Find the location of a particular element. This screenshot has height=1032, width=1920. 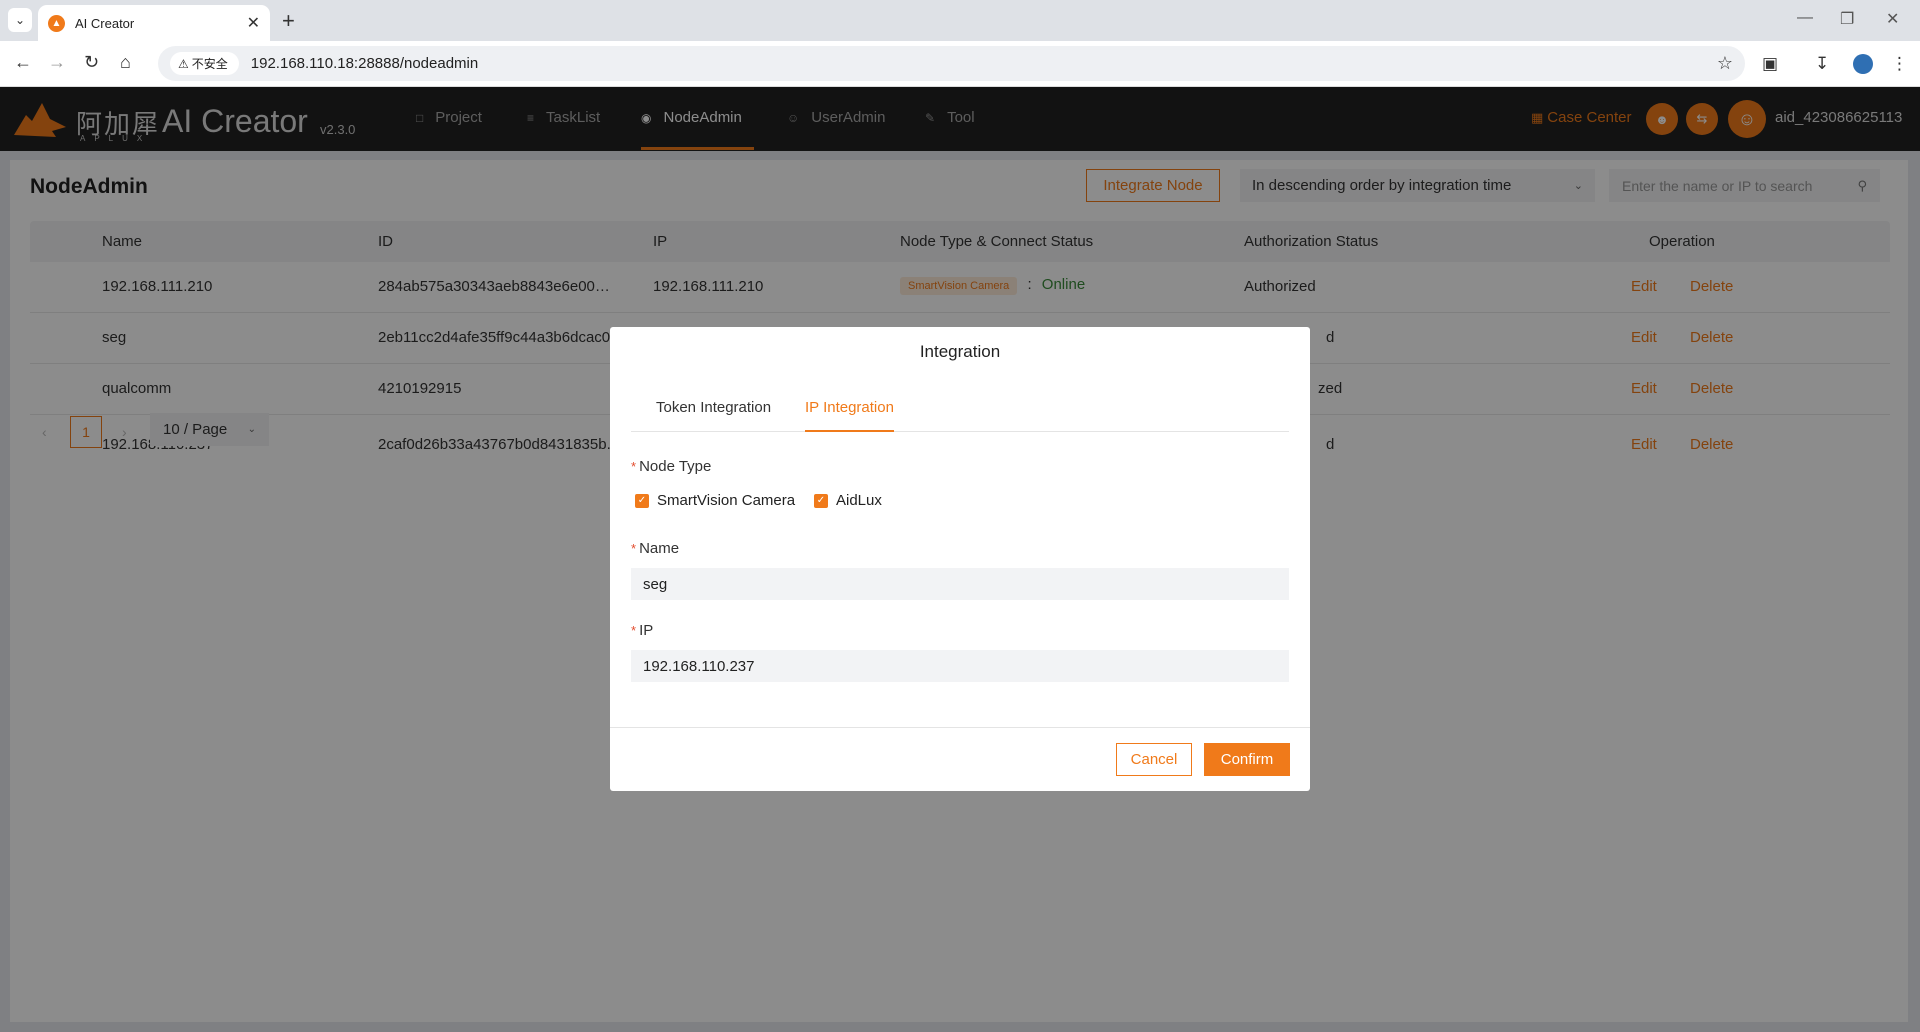

tab-title: AI Creator is located at coordinates (105, 23).